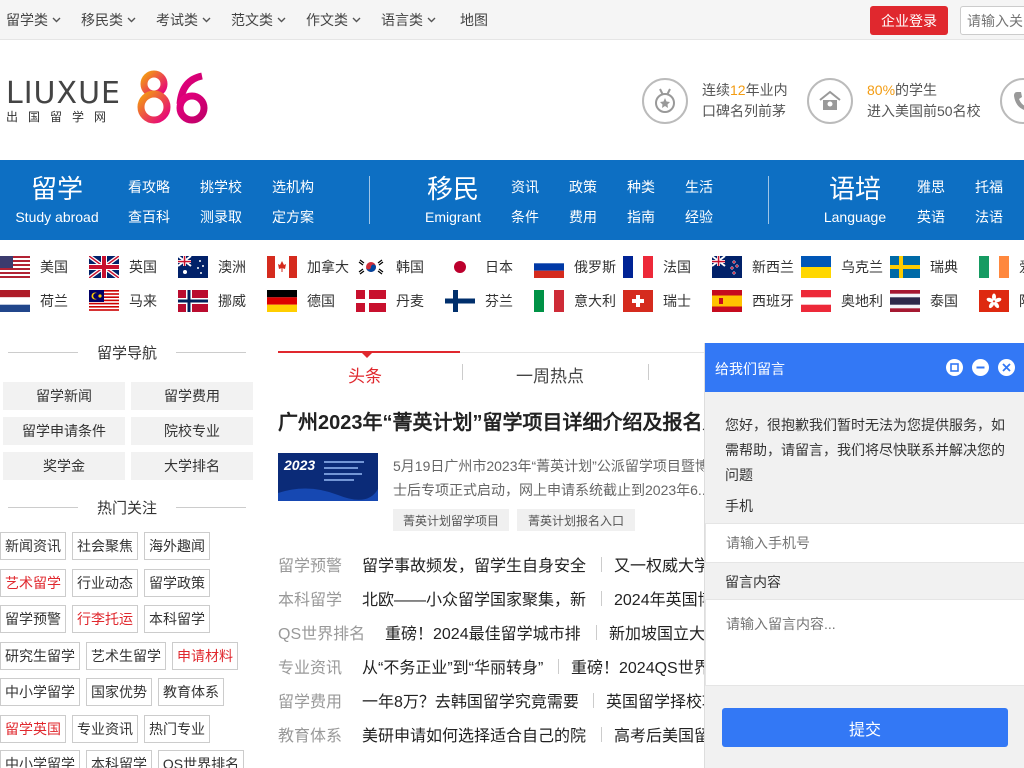 The image size is (1024, 768). I want to click on close-icon, so click(1006, 367).